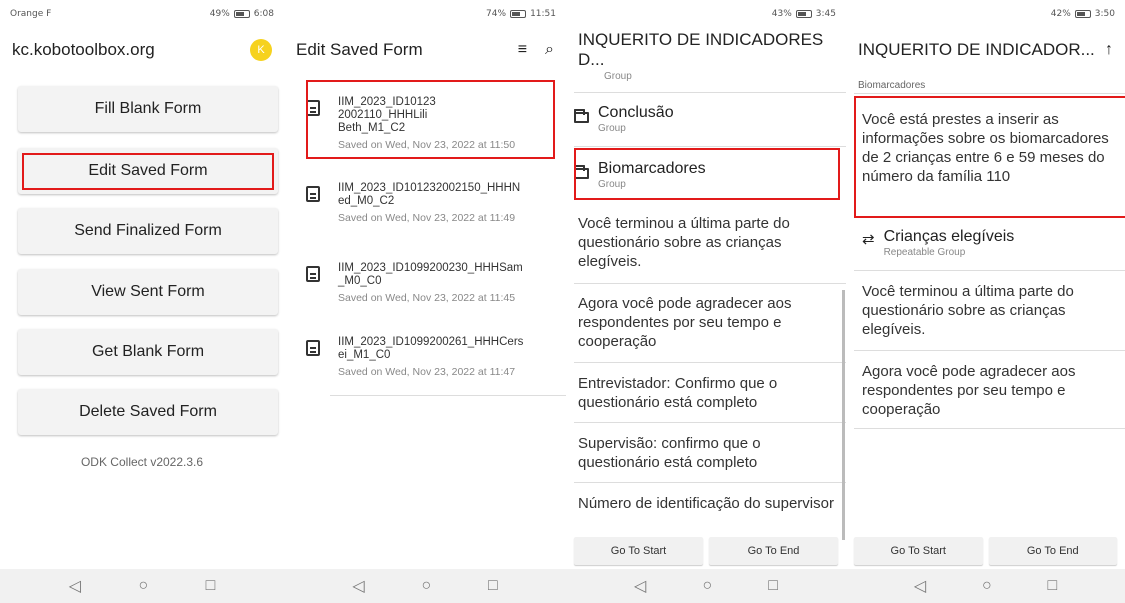 This screenshot has width=1125, height=603. I want to click on battery-percent: 43%, so click(781, 14).